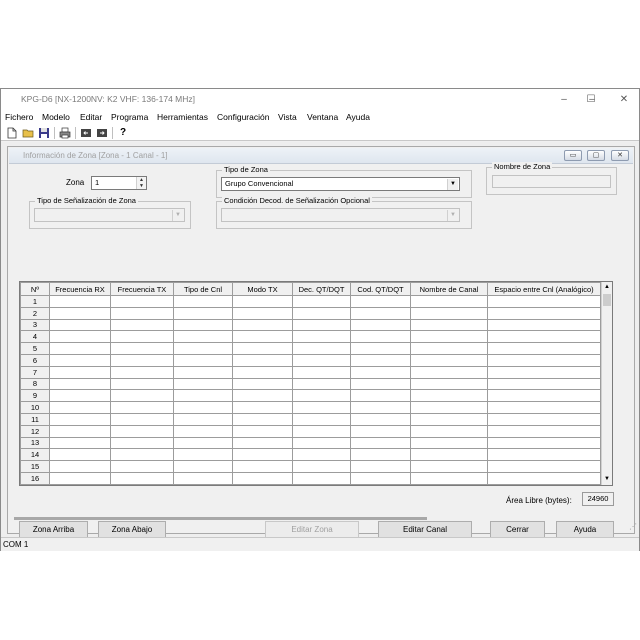 This screenshot has height=640, width=640. What do you see at coordinates (182, 117) in the screenshot?
I see `menu-herramientas: Herramientas` at bounding box center [182, 117].